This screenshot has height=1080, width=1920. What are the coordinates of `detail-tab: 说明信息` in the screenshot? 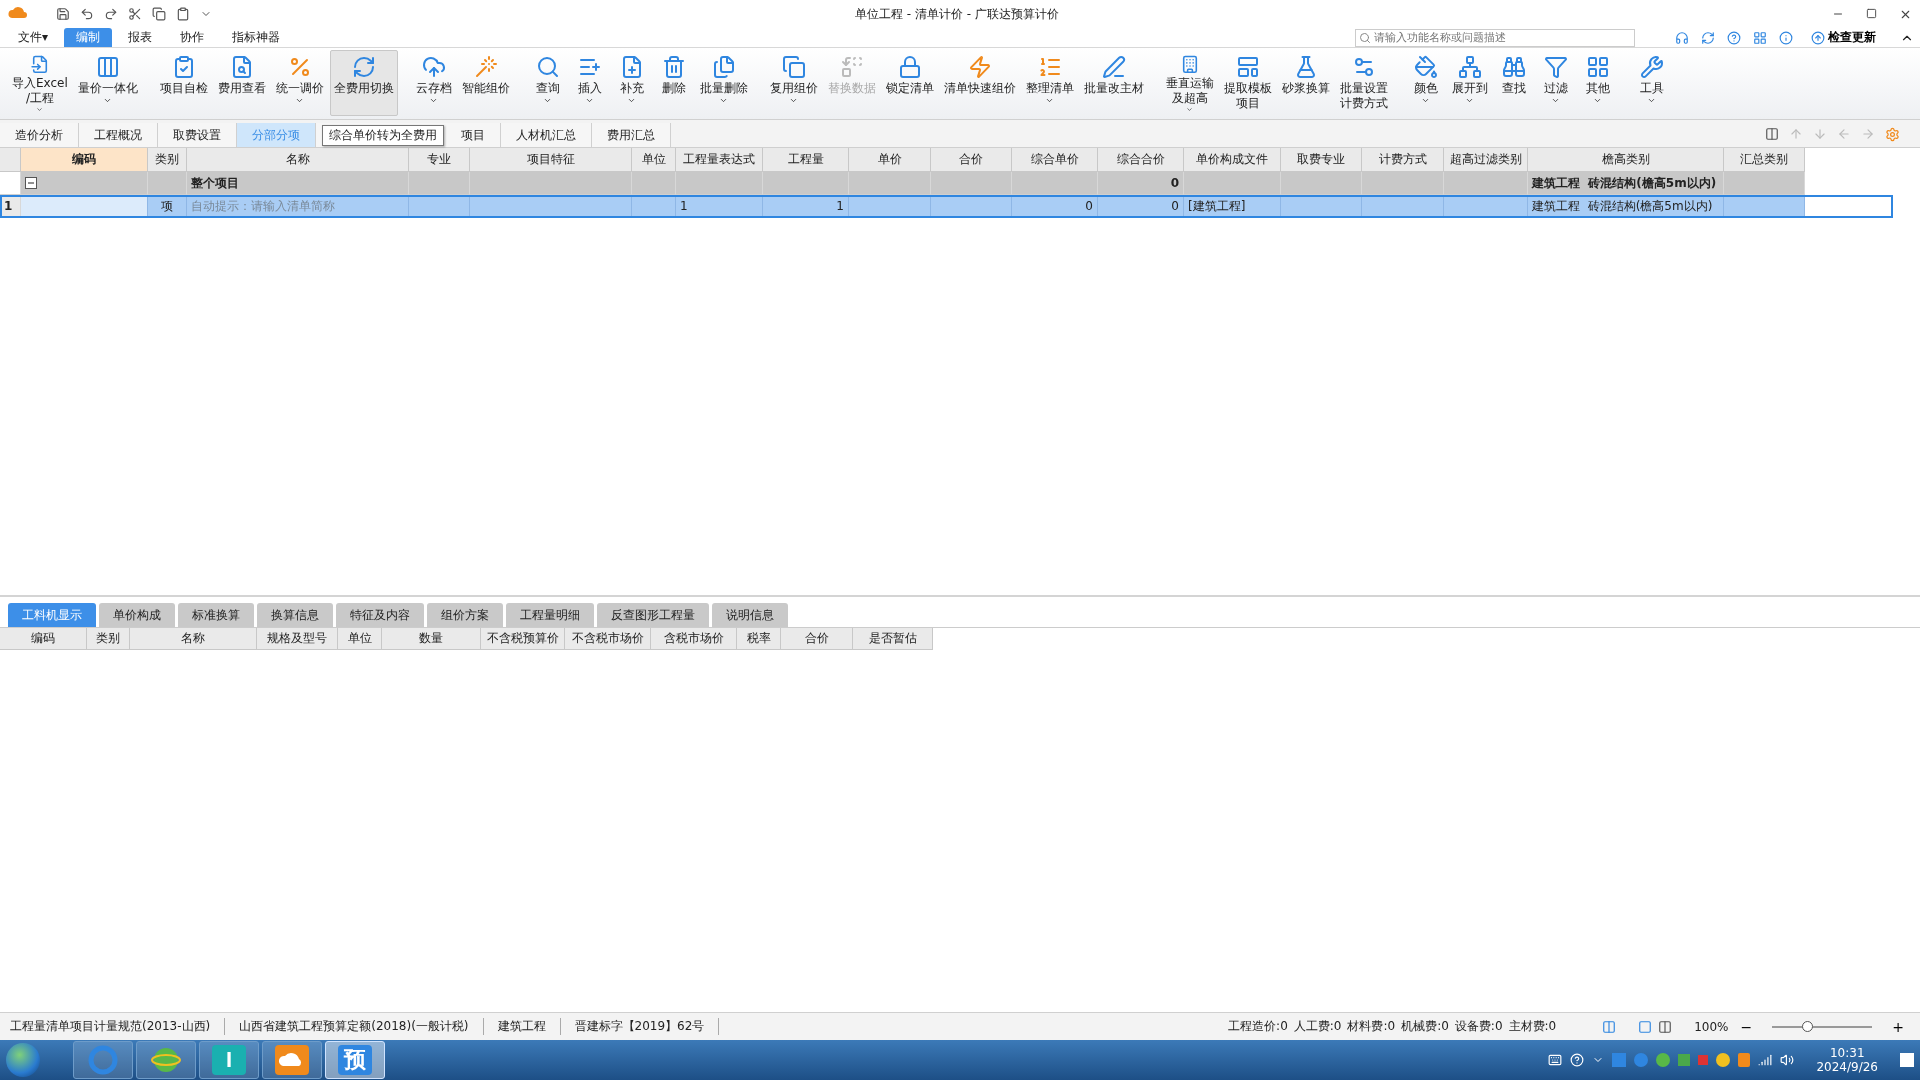 It's located at (750, 615).